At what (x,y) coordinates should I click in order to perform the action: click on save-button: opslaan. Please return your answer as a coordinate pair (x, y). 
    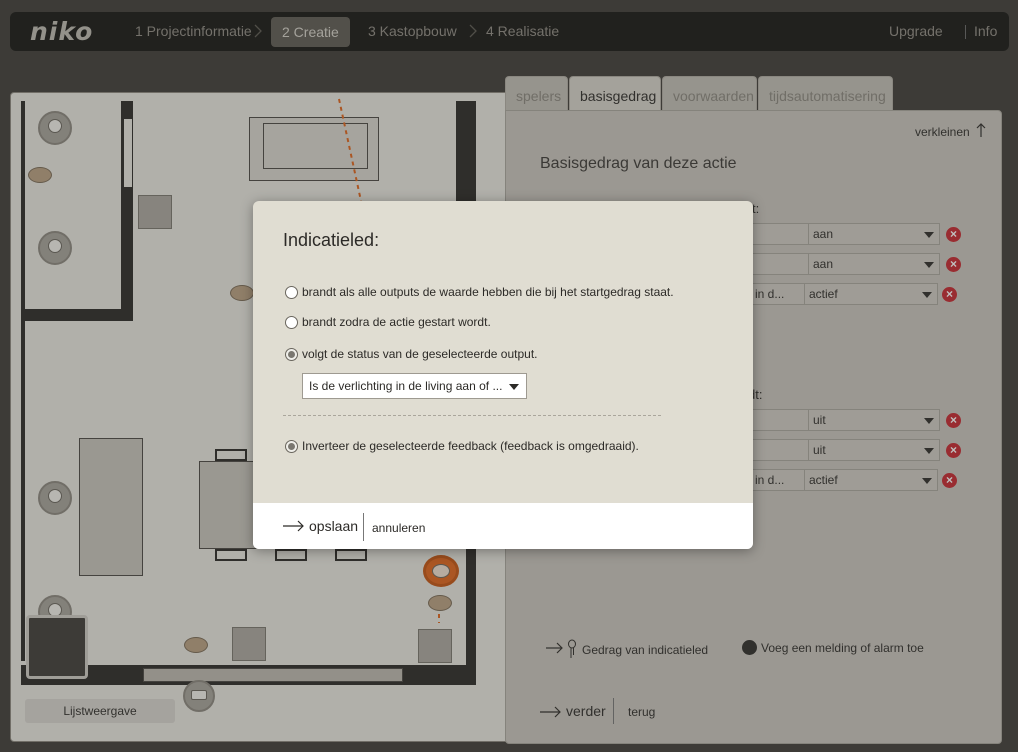
    Looking at the image, I should click on (320, 526).